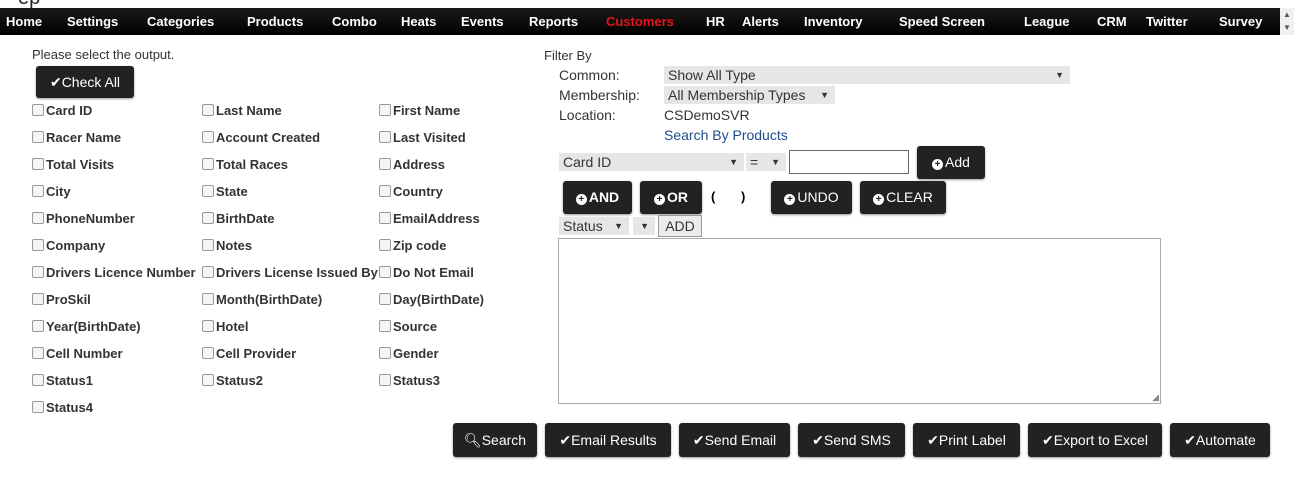 Image resolution: width=1306 pixels, height=479 pixels. Describe the element at coordinates (671, 197) in the screenshot. I see `or-button: + OR` at that location.